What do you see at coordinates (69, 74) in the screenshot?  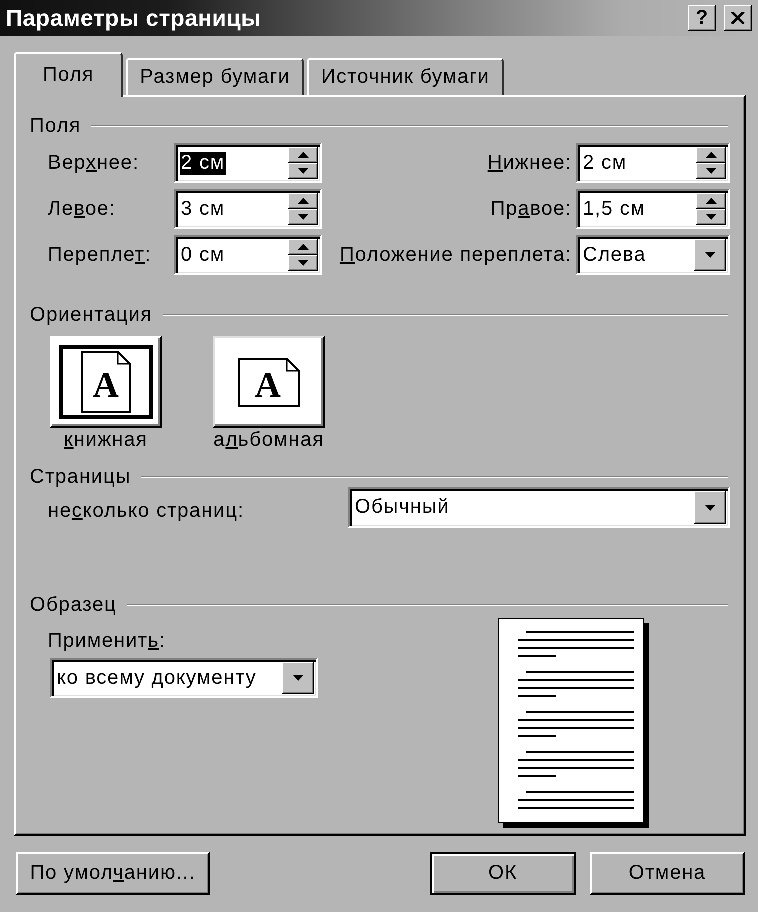 I see `tab: Поля` at bounding box center [69, 74].